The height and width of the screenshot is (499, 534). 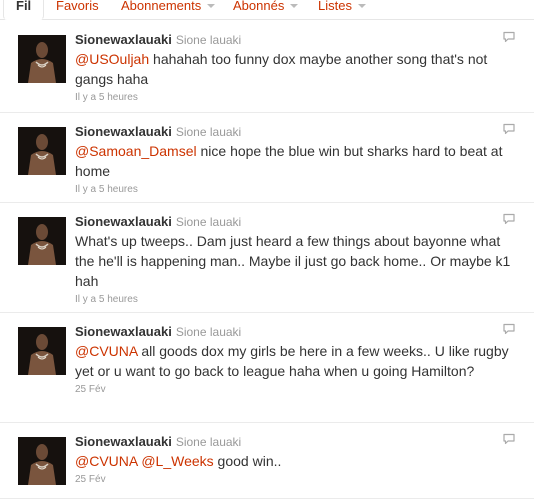 I want to click on tab-label: Fil, so click(x=24, y=6).